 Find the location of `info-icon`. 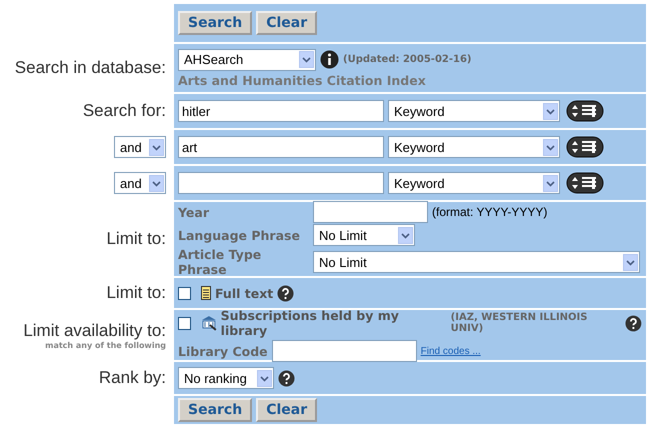

info-icon is located at coordinates (329, 59).